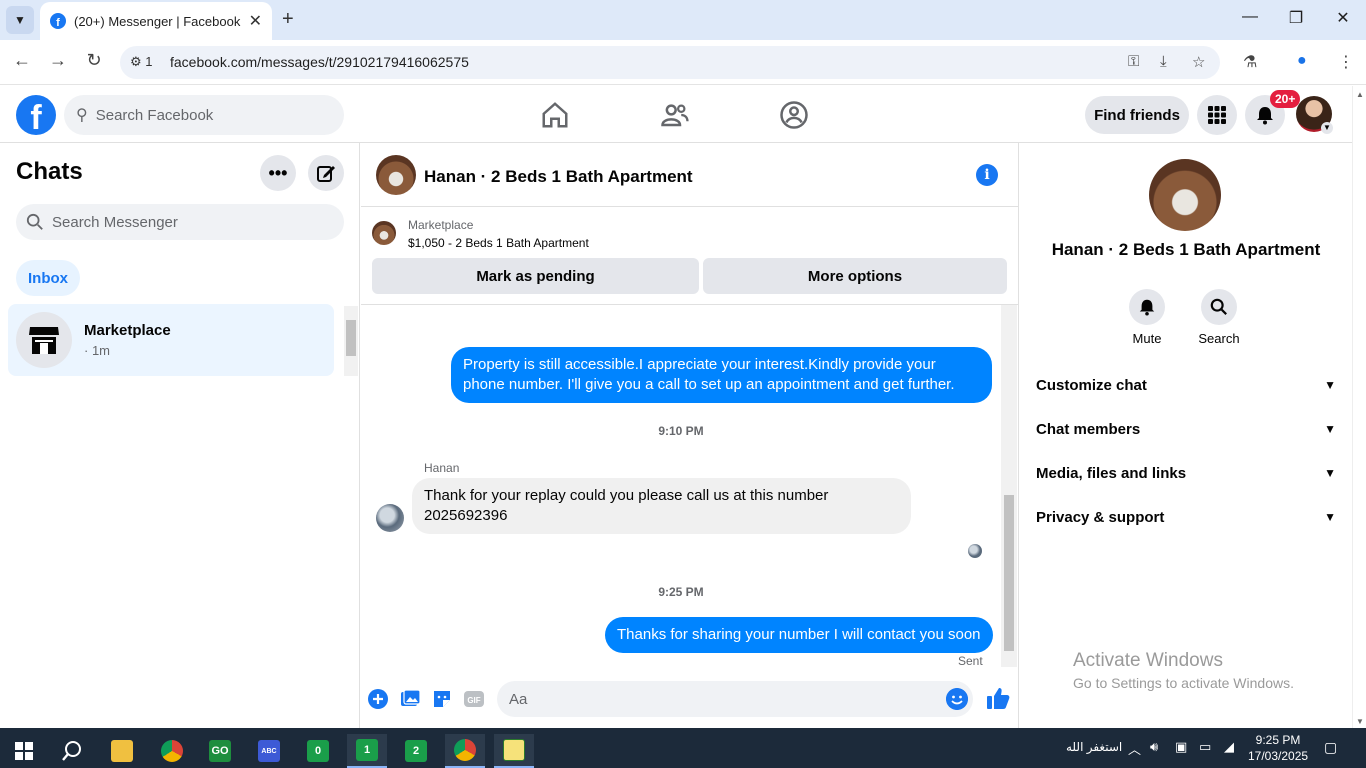  What do you see at coordinates (1137, 115) in the screenshot?
I see `find-friends-button: Find friends` at bounding box center [1137, 115].